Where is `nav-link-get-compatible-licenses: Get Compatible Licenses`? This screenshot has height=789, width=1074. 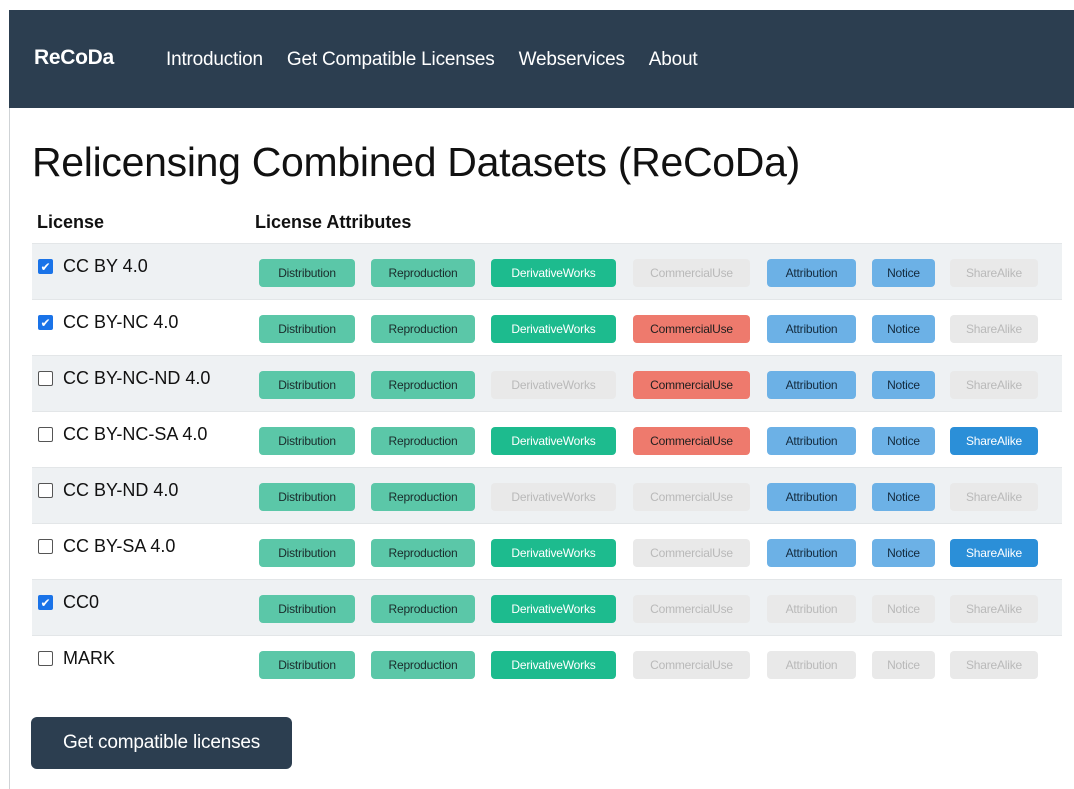 nav-link-get-compatible-licenses: Get Compatible Licenses is located at coordinates (391, 60).